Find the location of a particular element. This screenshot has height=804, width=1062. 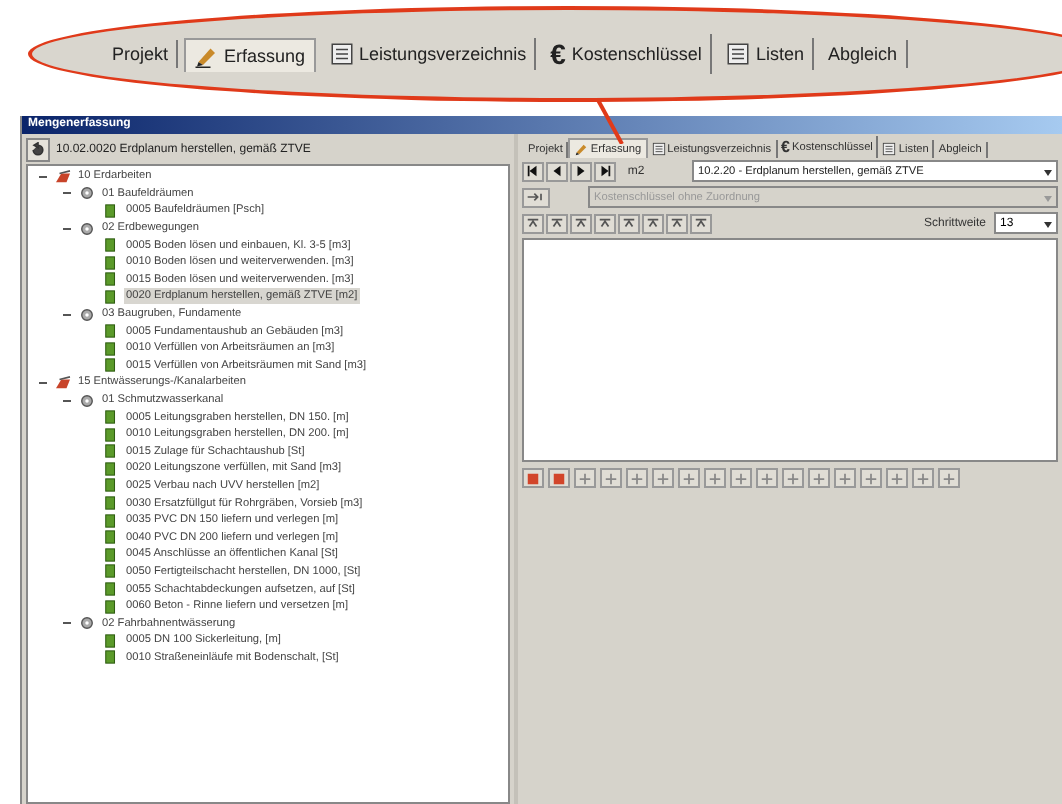

tab: Abgleich is located at coordinates (863, 54).